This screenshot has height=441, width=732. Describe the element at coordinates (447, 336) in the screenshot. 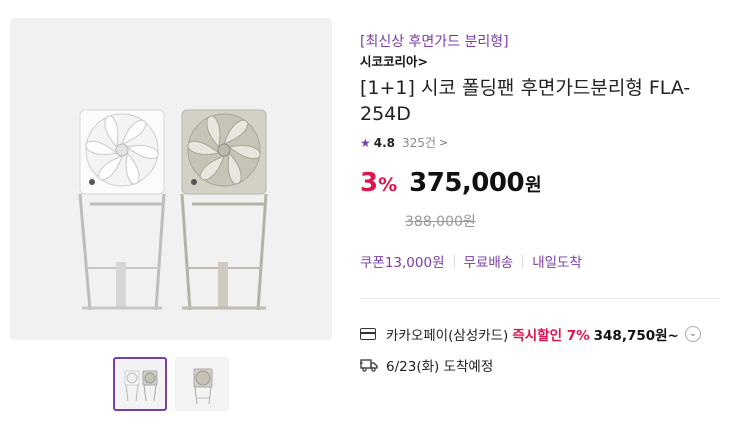

I see `payment-method: 카카오페이(삼성카드)` at that location.